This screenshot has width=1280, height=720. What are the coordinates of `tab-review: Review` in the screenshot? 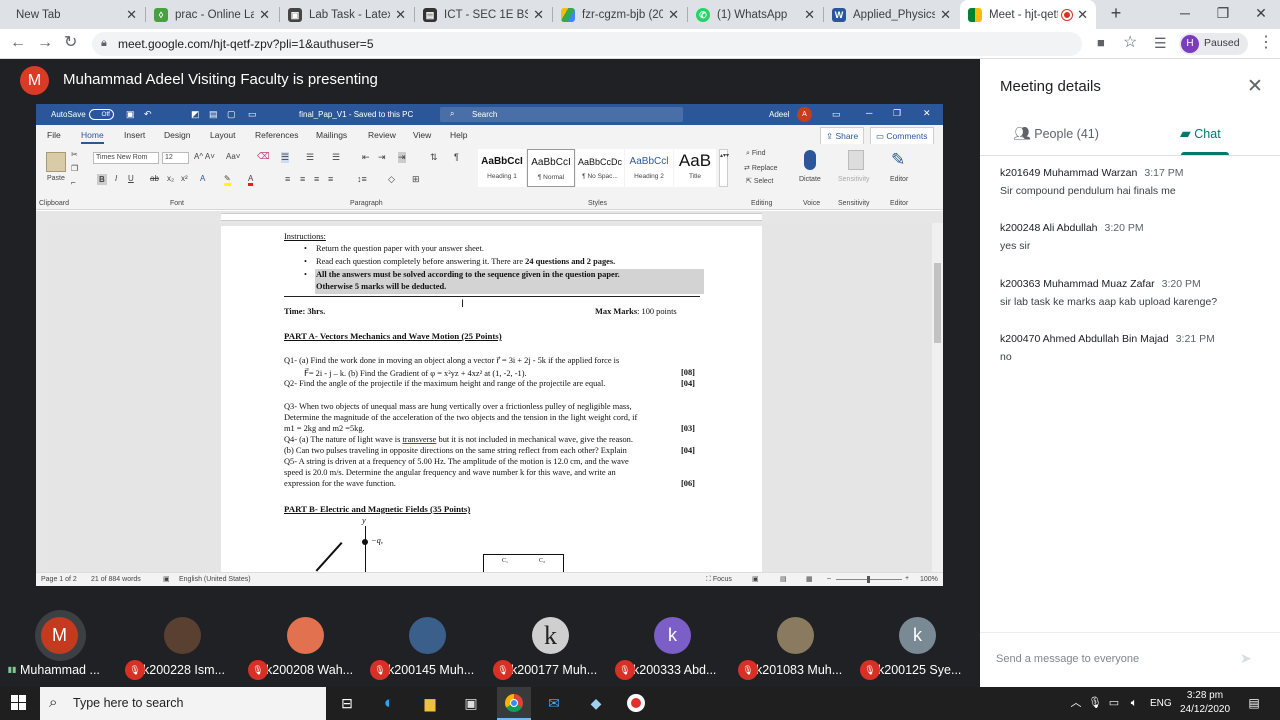 It's located at (382, 135).